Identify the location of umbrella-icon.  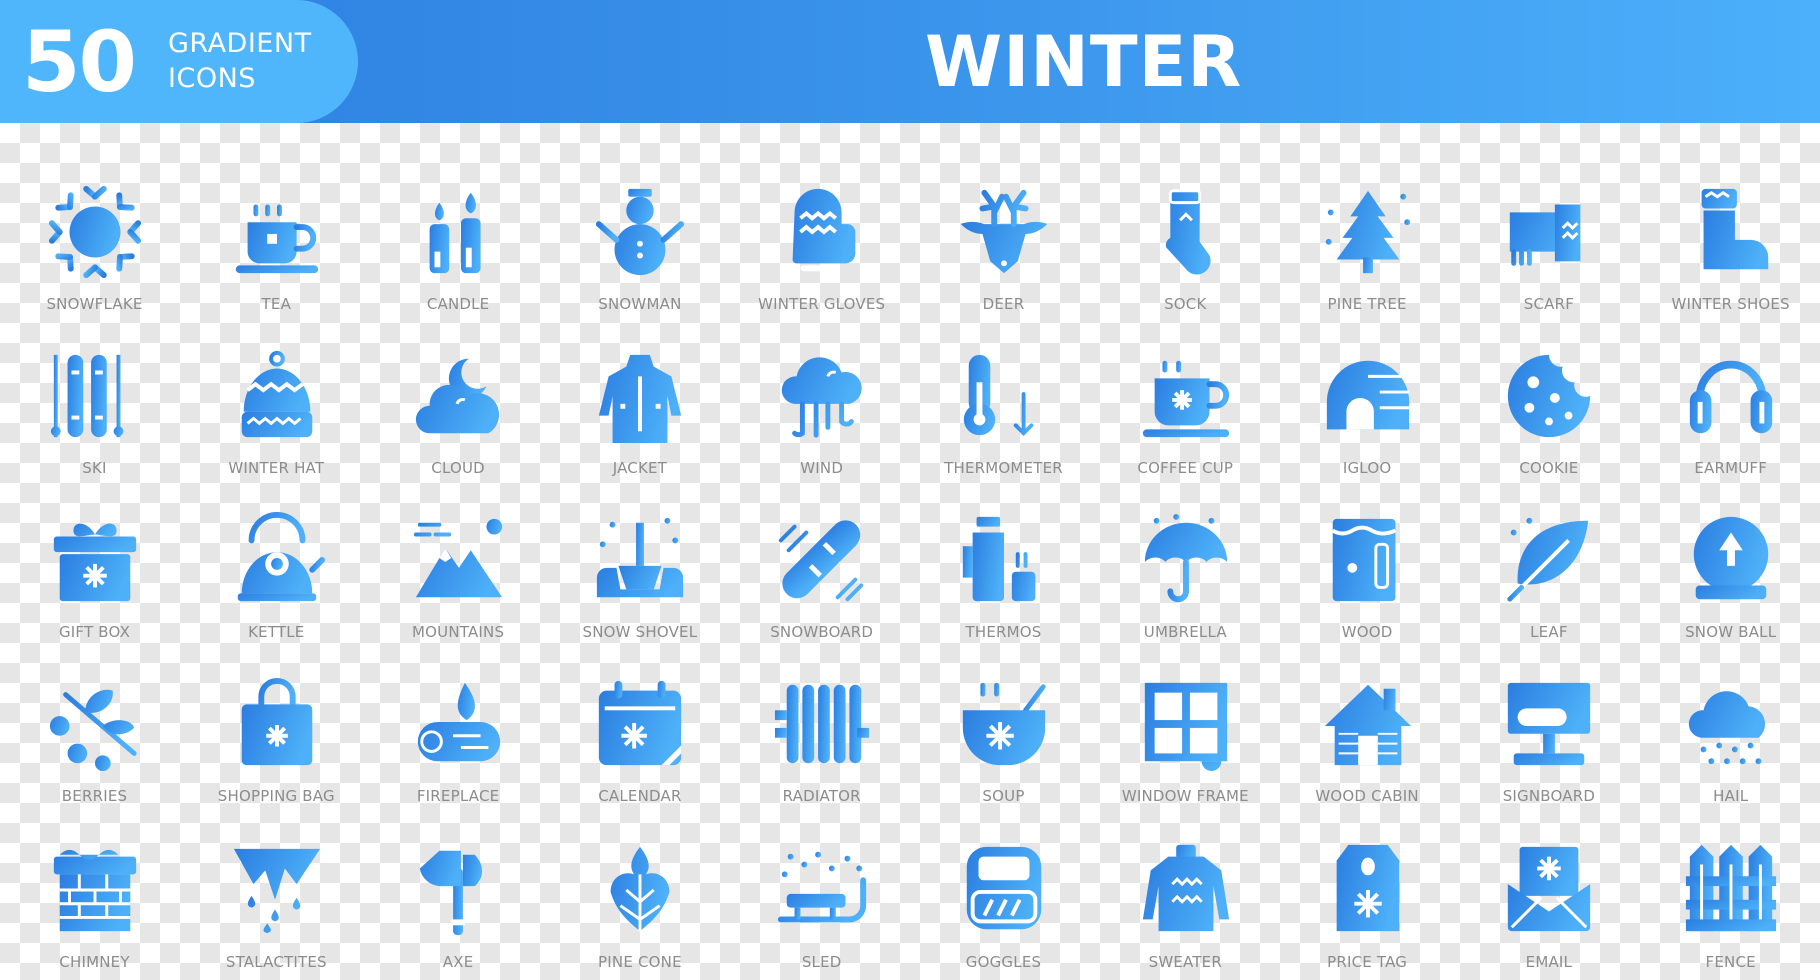
(1185, 558).